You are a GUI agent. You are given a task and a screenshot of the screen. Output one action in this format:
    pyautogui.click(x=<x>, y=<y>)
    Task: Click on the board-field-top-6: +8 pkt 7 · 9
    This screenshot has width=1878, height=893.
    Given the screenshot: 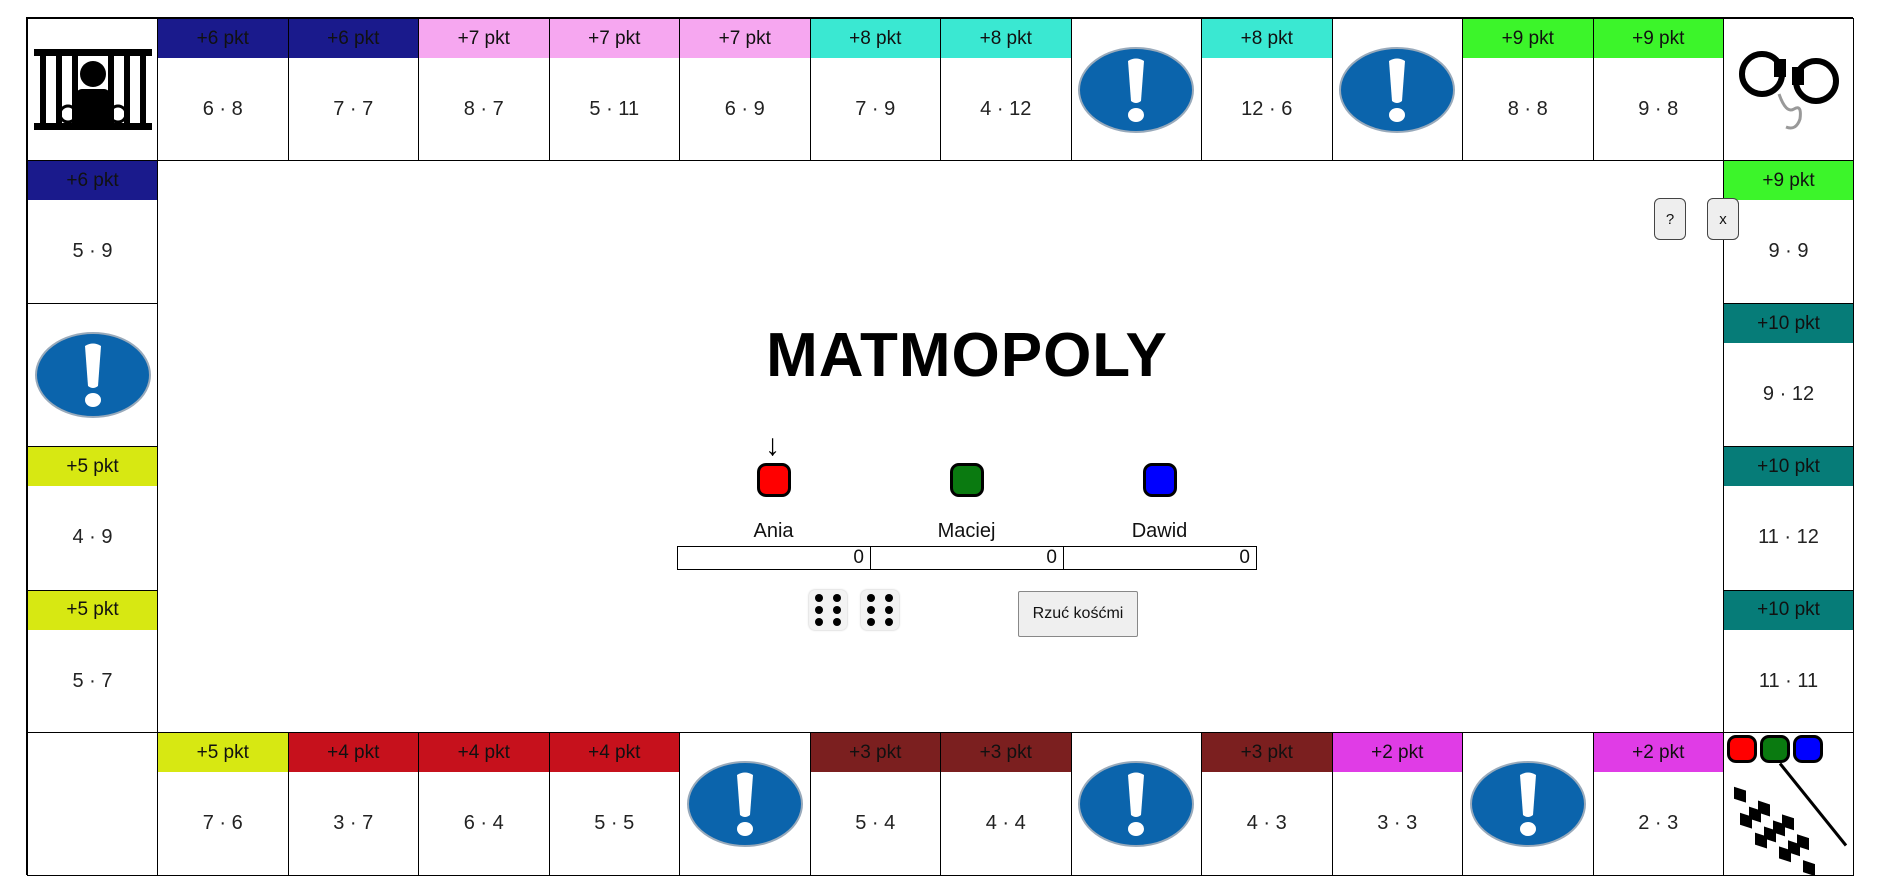 What is the action you would take?
    pyautogui.click(x=875, y=89)
    